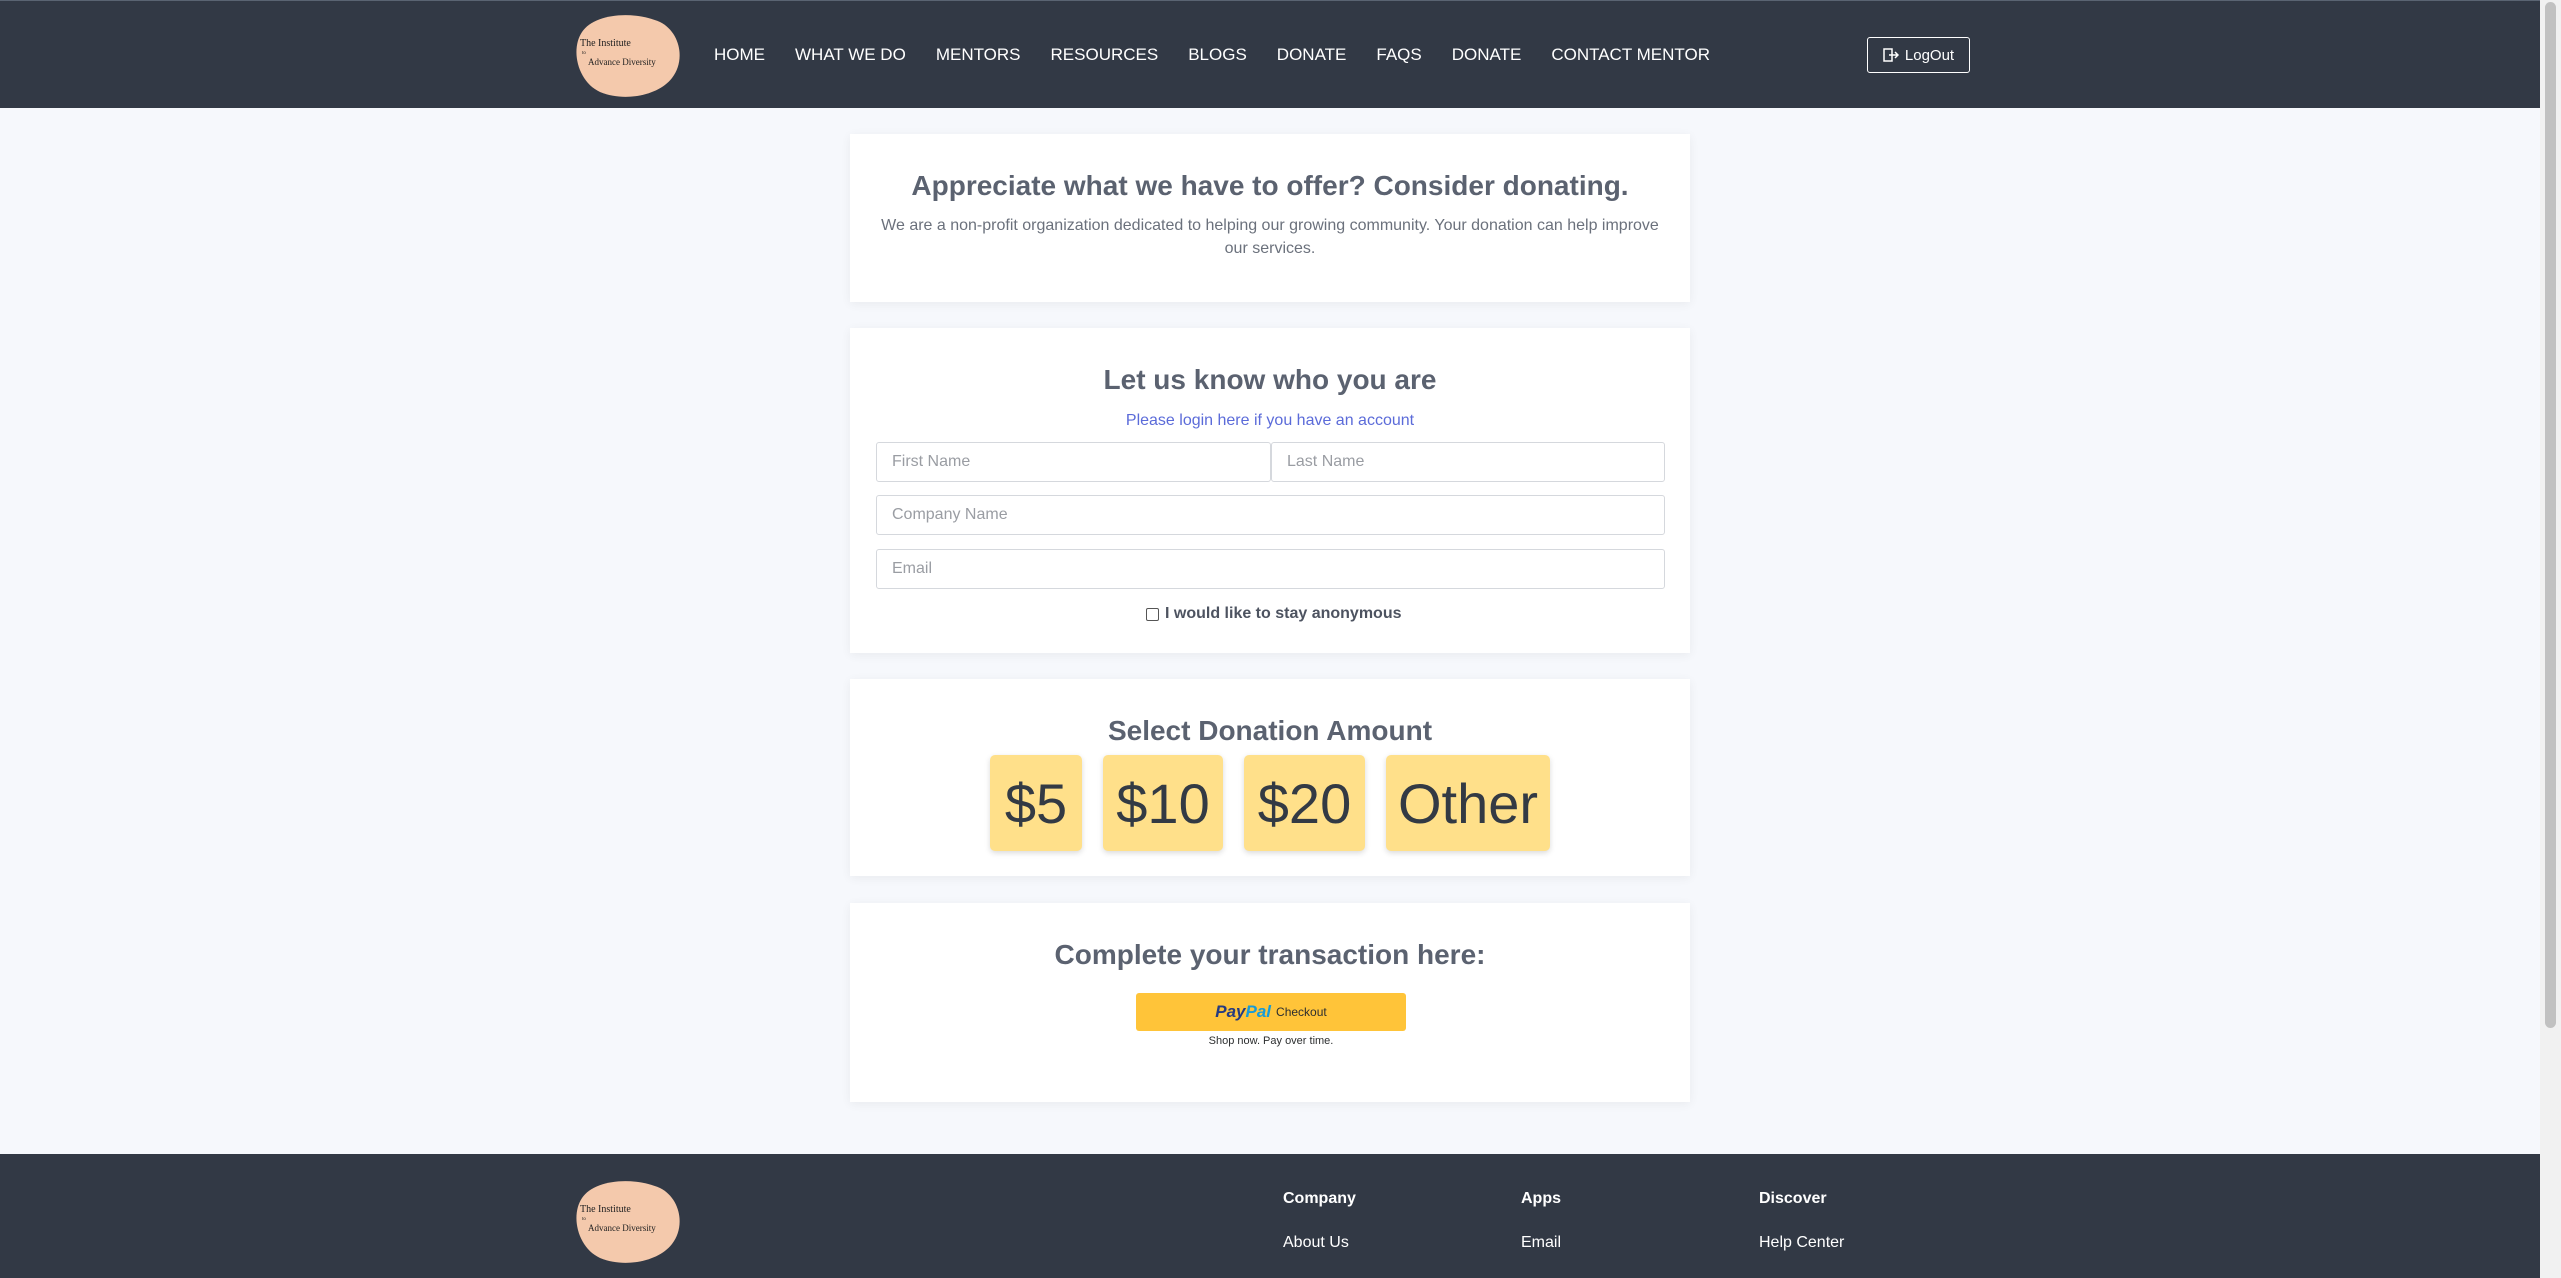  I want to click on logo-text-line1: The Institute, so click(605, 43).